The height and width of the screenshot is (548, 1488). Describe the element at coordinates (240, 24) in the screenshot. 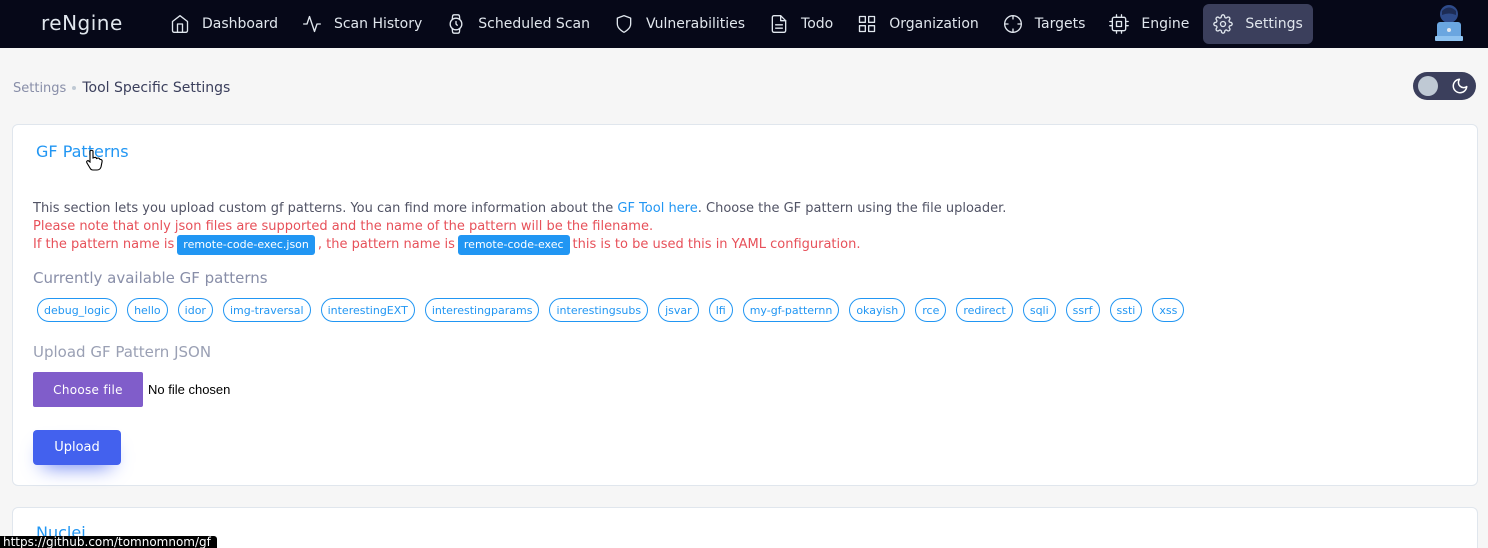

I see `nav-label: Dashboard` at that location.